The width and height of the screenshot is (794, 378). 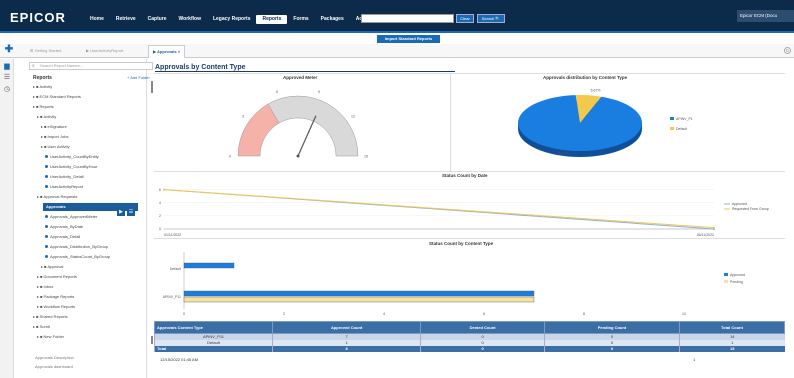 I want to click on tree-folder: ▸ ■New Folder, so click(x=50, y=337).